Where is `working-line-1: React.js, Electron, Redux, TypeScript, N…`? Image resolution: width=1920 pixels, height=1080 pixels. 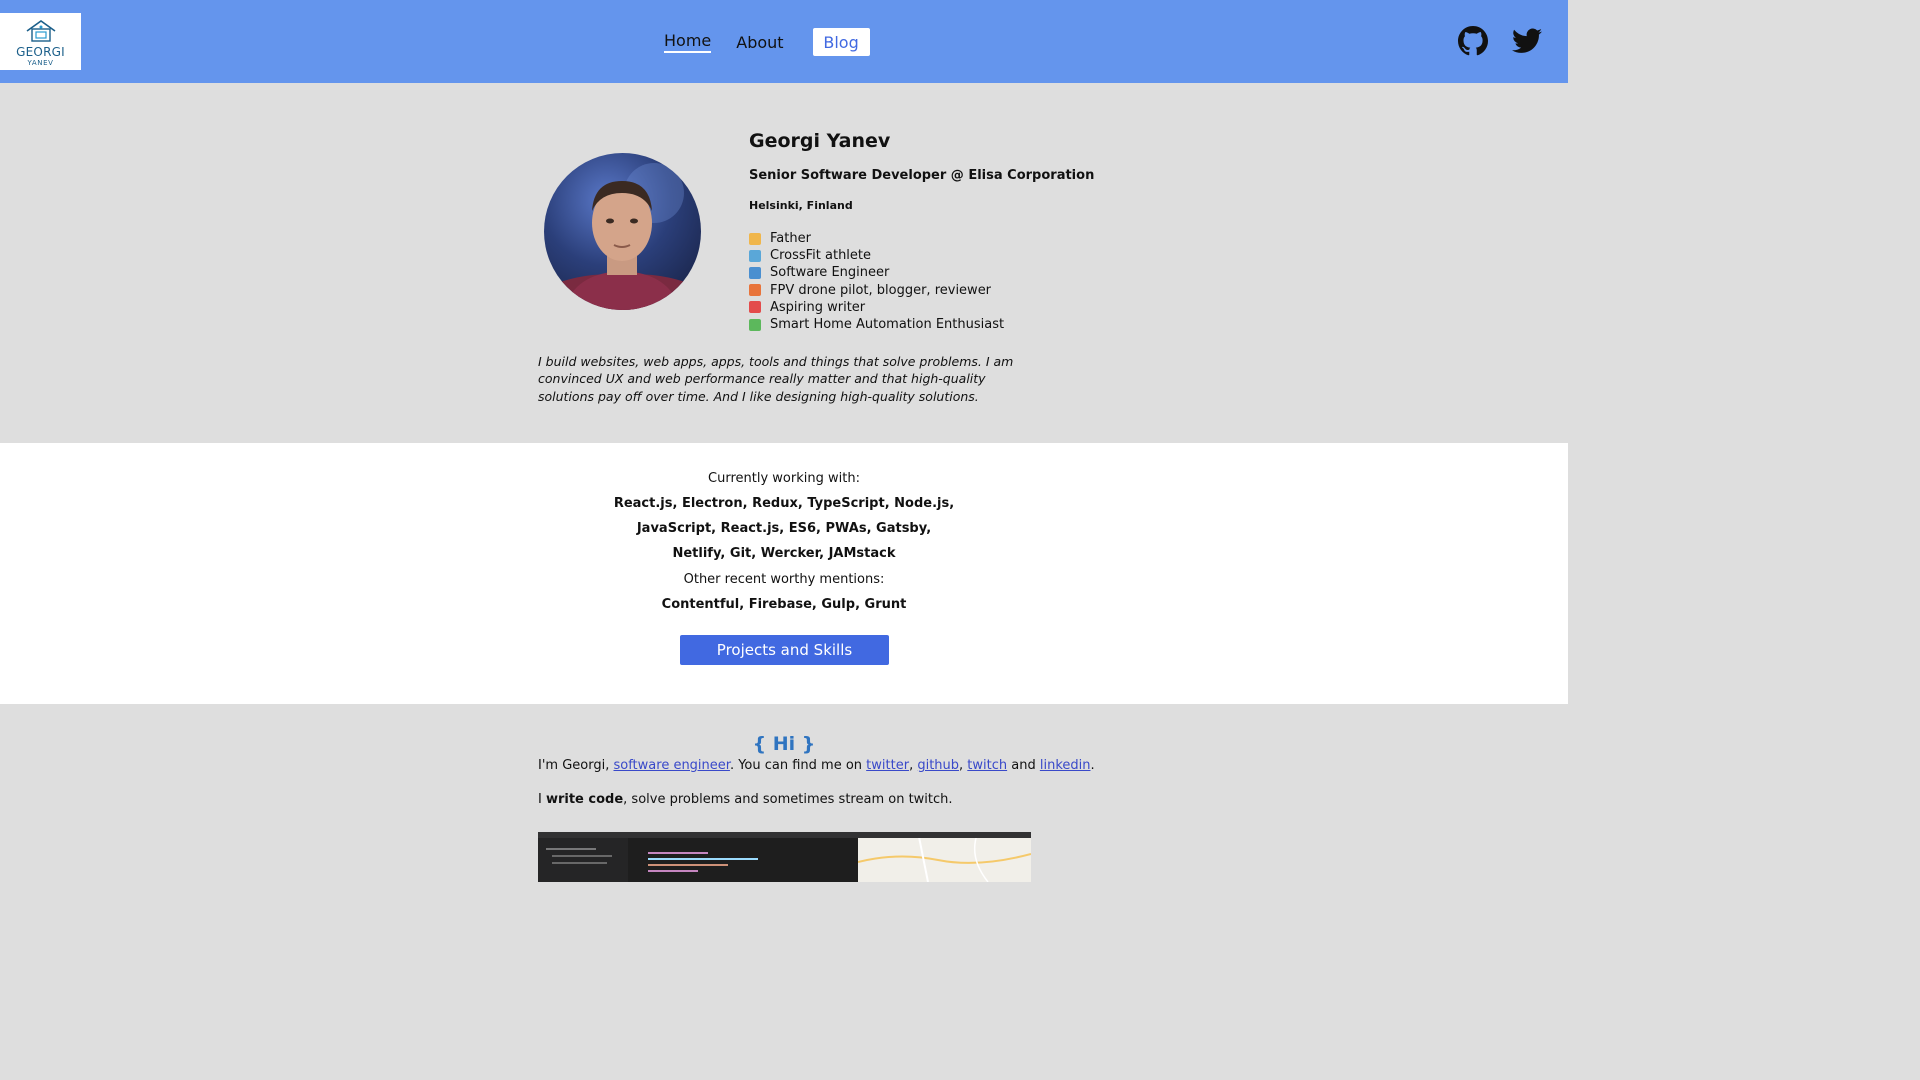
working-line-1: React.js, Electron, Redux, TypeScript, N… is located at coordinates (784, 503).